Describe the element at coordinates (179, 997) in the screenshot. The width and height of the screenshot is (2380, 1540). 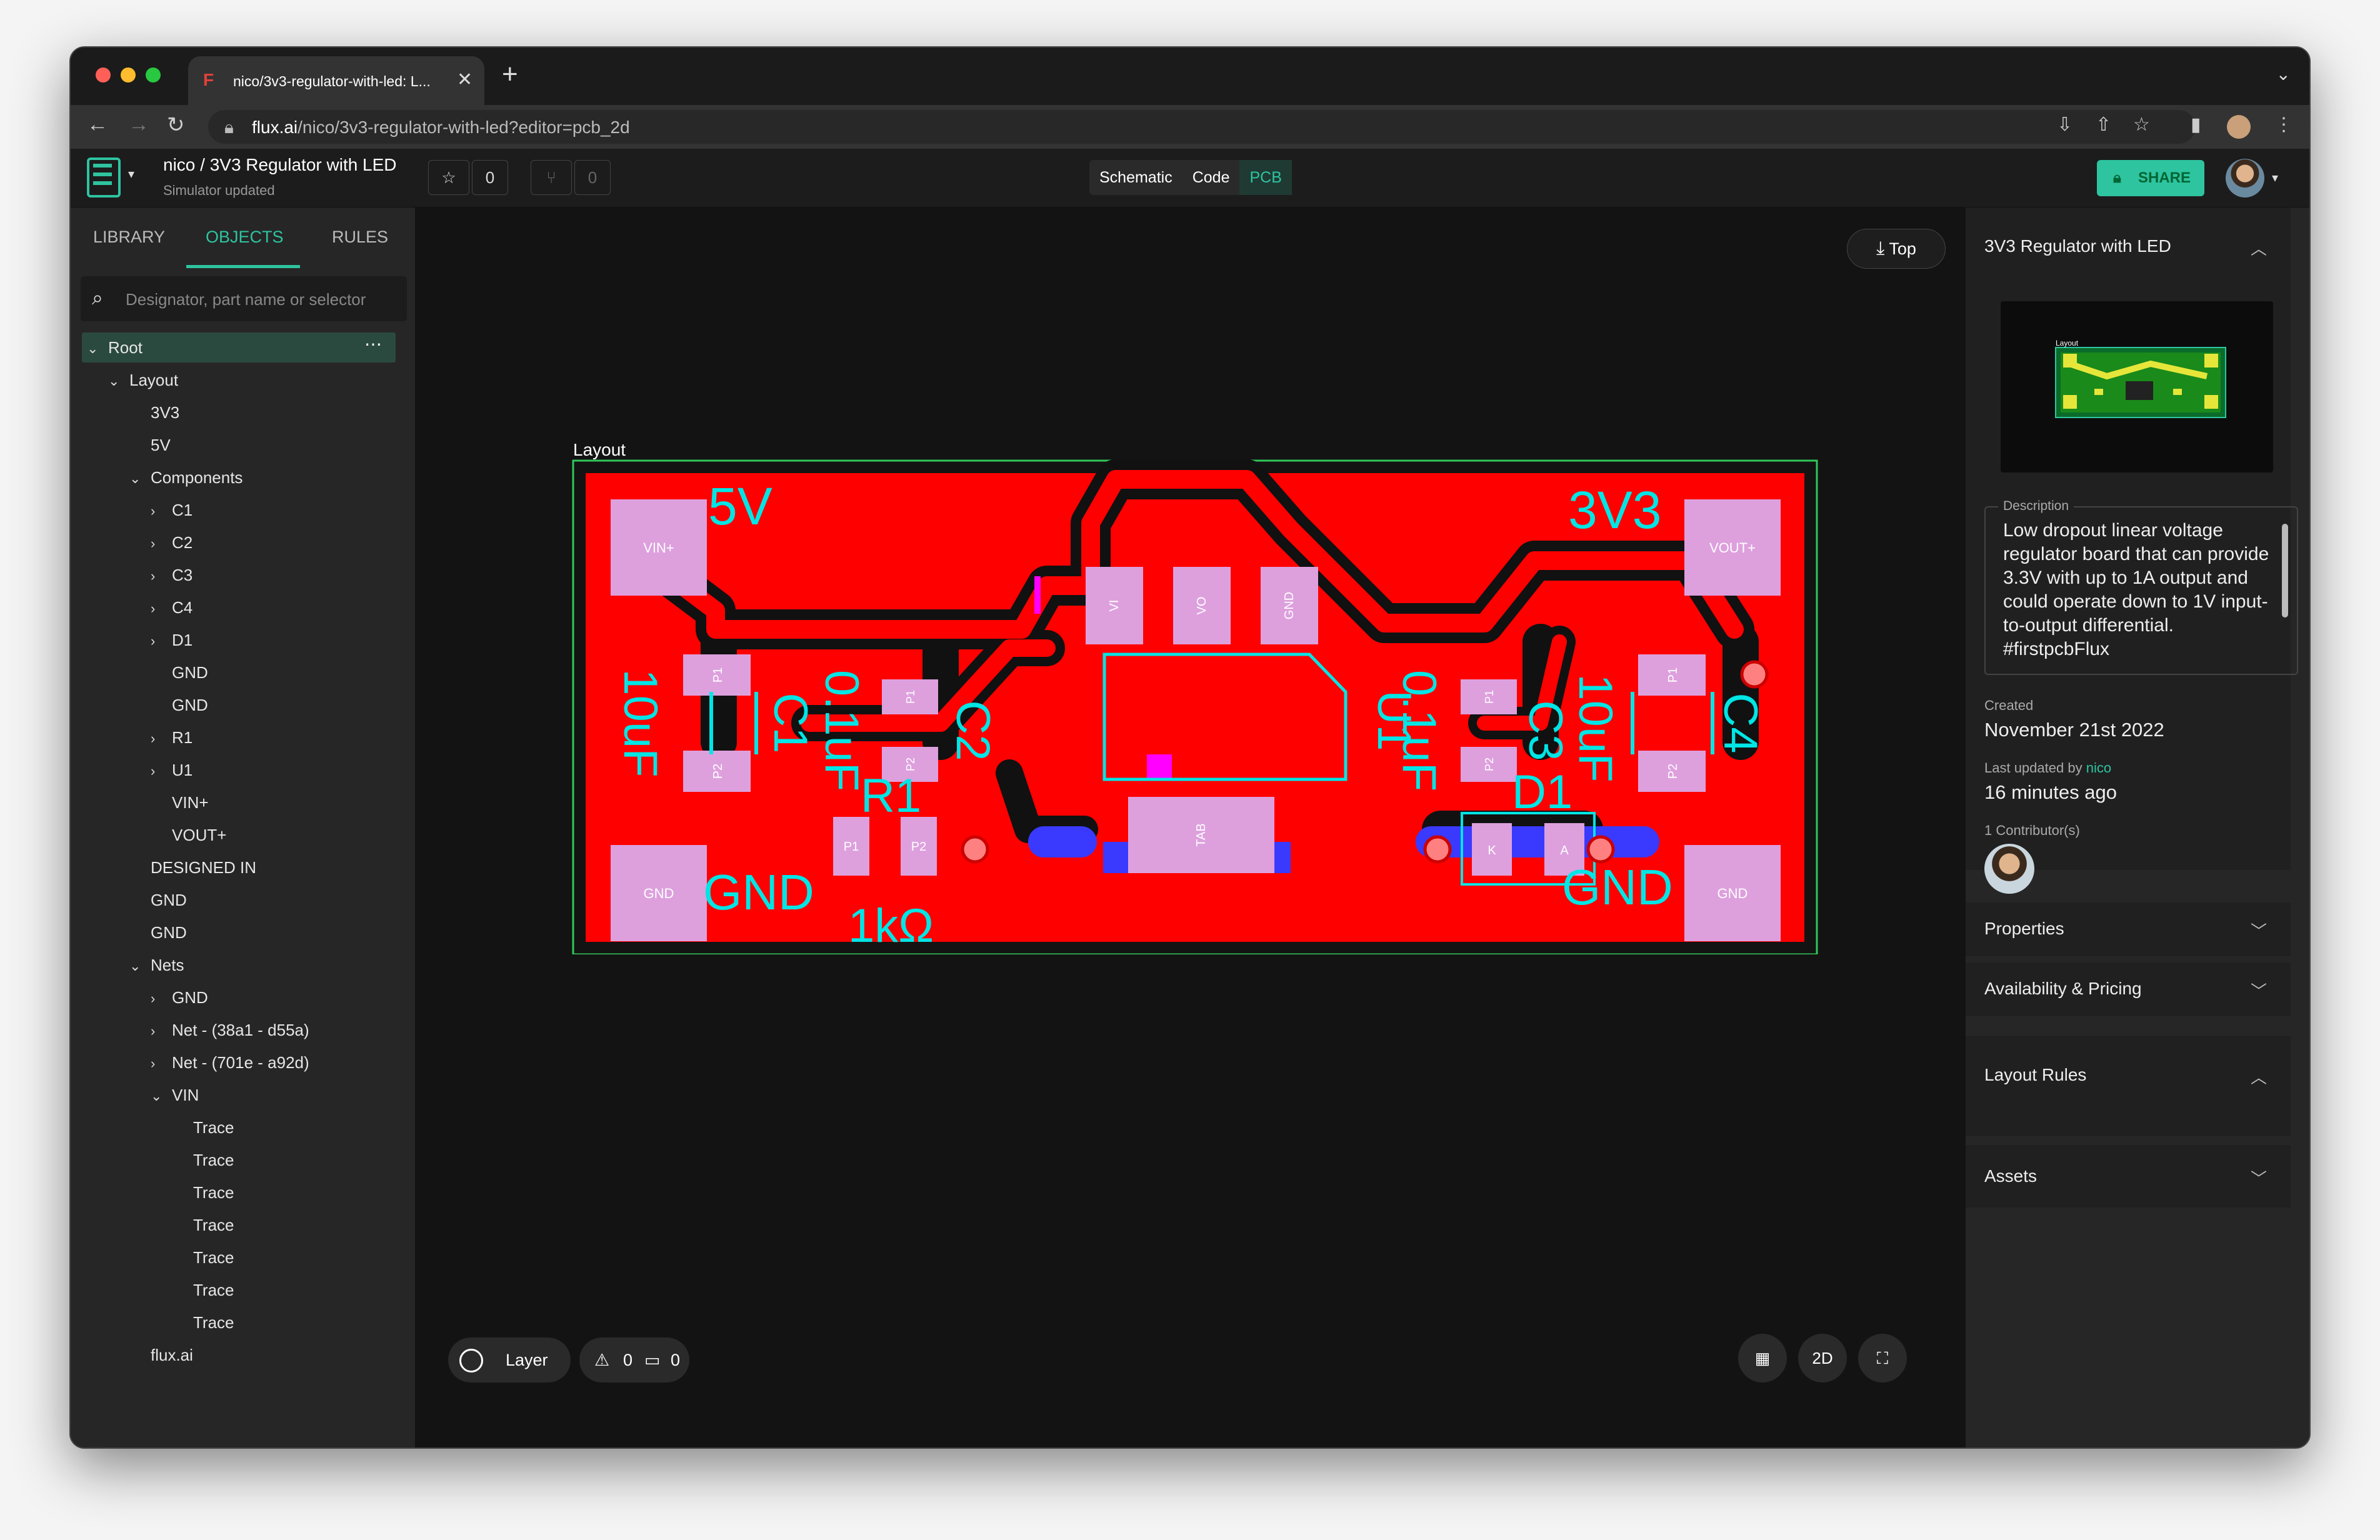
I see `tree-item: › GND` at that location.